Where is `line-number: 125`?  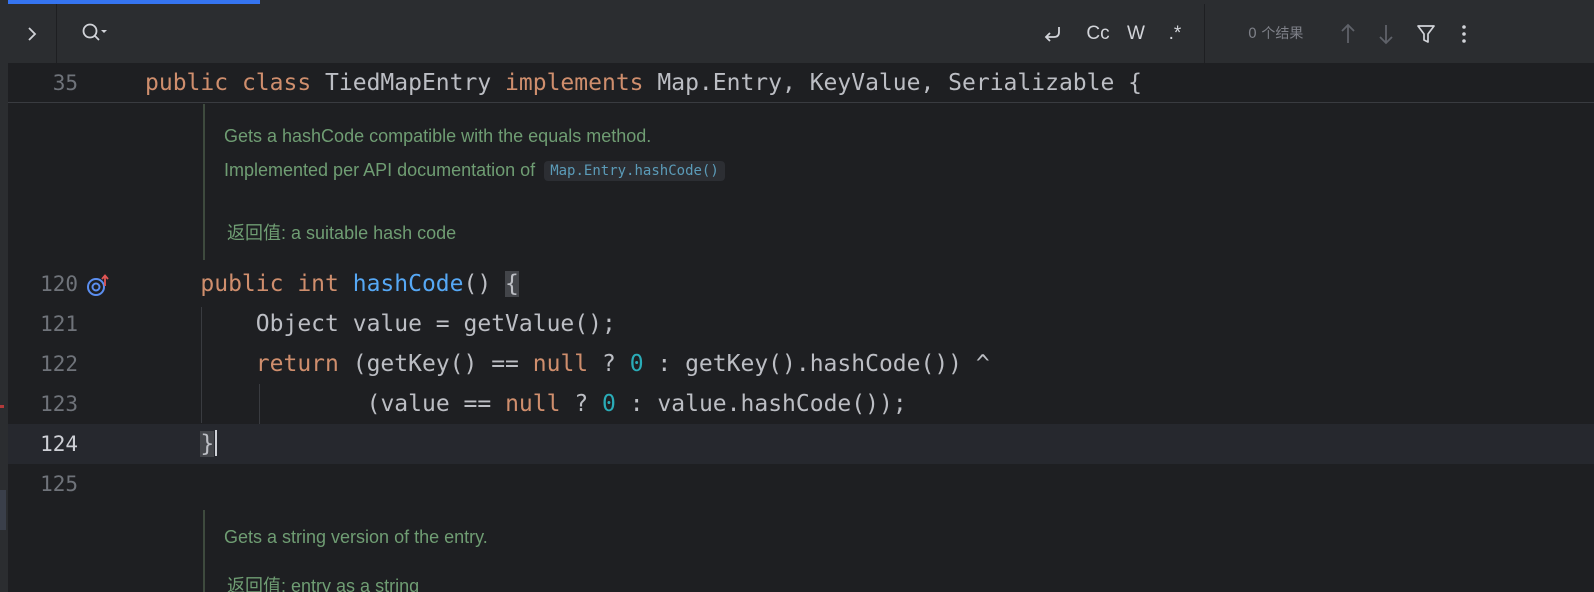 line-number: 125 is located at coordinates (59, 484).